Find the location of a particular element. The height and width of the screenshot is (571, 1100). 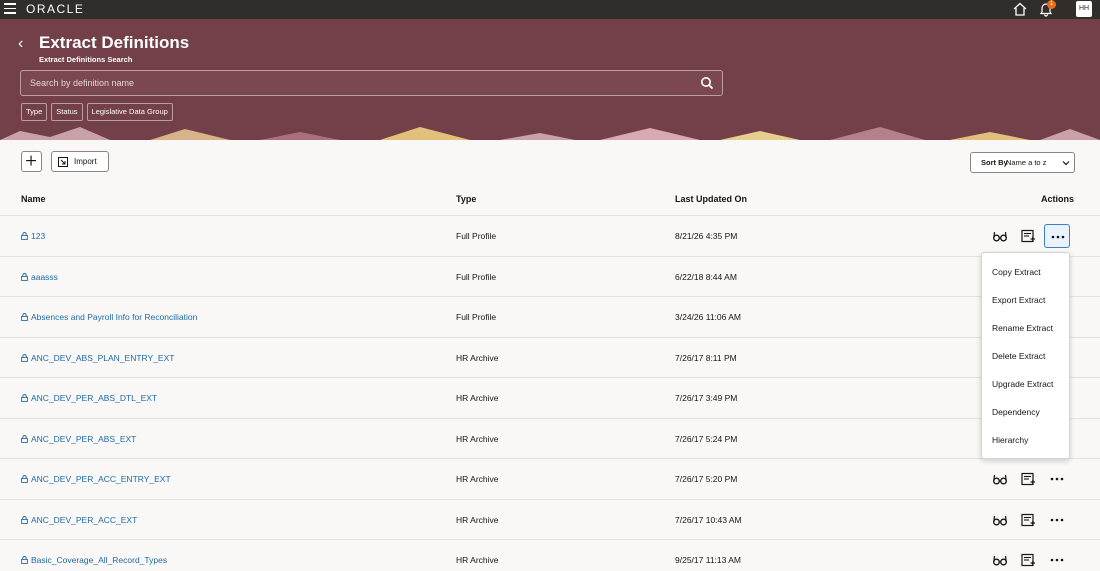

menu-copy-extract: Copy Extract is located at coordinates (1016, 272).